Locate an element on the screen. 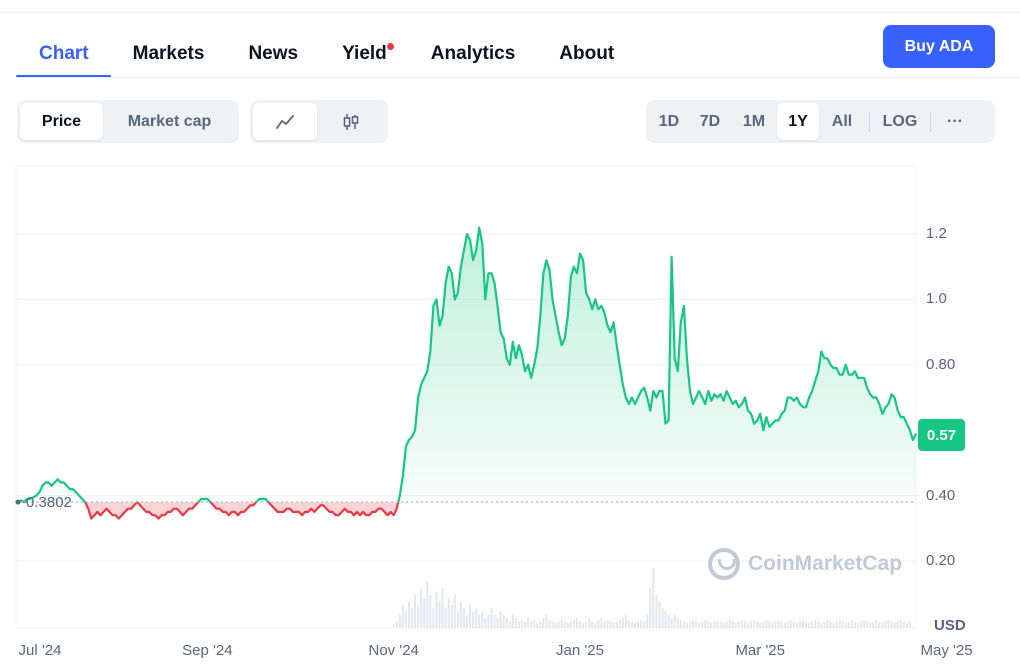  x-tick-label: Jan '25 is located at coordinates (580, 650).